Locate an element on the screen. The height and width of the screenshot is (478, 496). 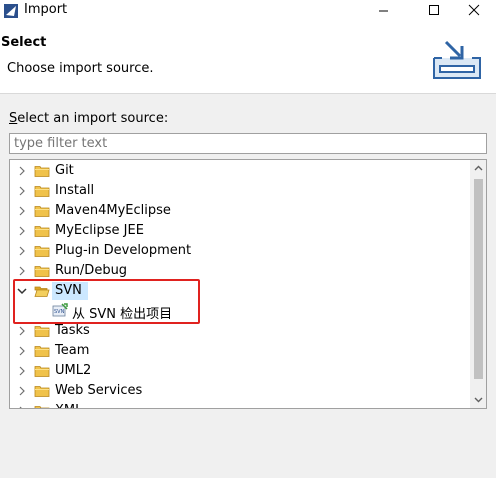
tree-item-label: MyEclipse JEE is located at coordinates (99, 230).